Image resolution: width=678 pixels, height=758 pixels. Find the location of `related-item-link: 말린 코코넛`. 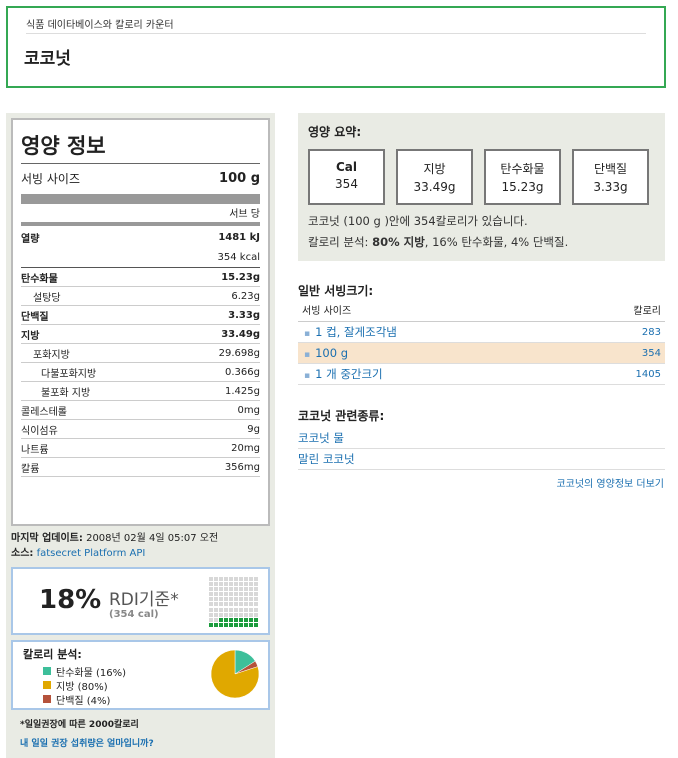

related-item-link: 말린 코코넛 is located at coordinates (481, 459).